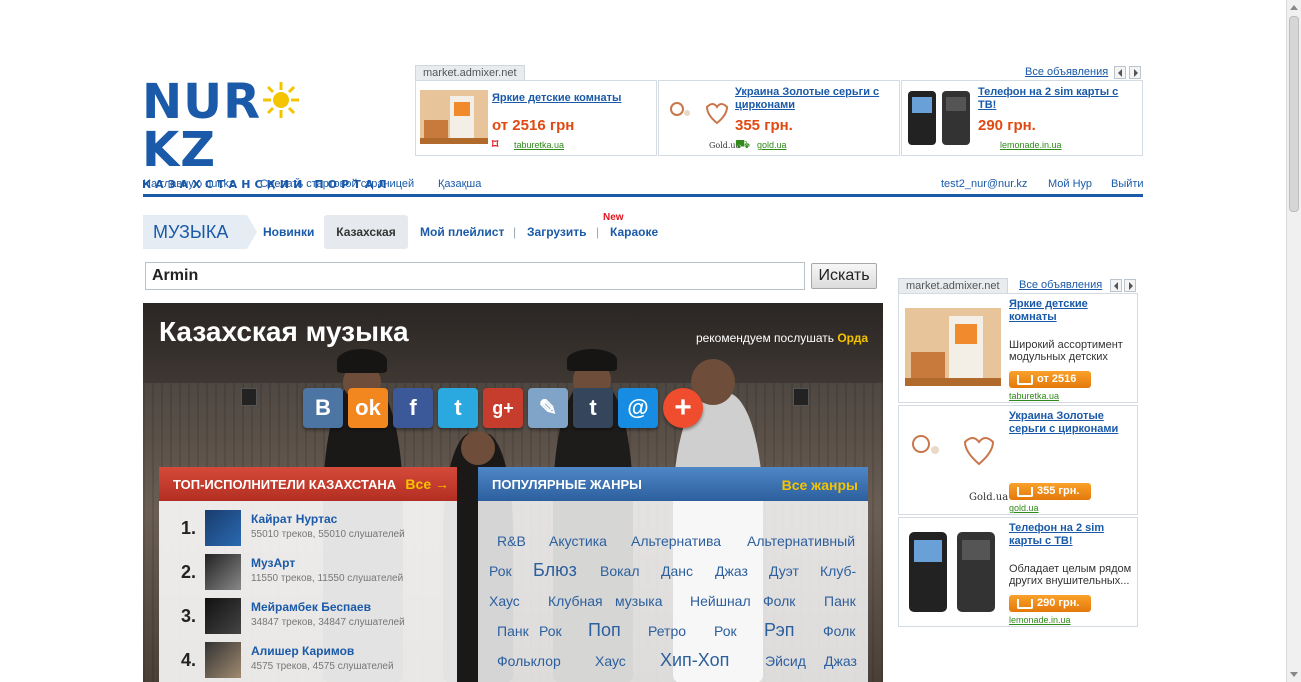  Describe the element at coordinates (1293, 341) in the screenshot. I see `vertical-scrollbar` at that location.